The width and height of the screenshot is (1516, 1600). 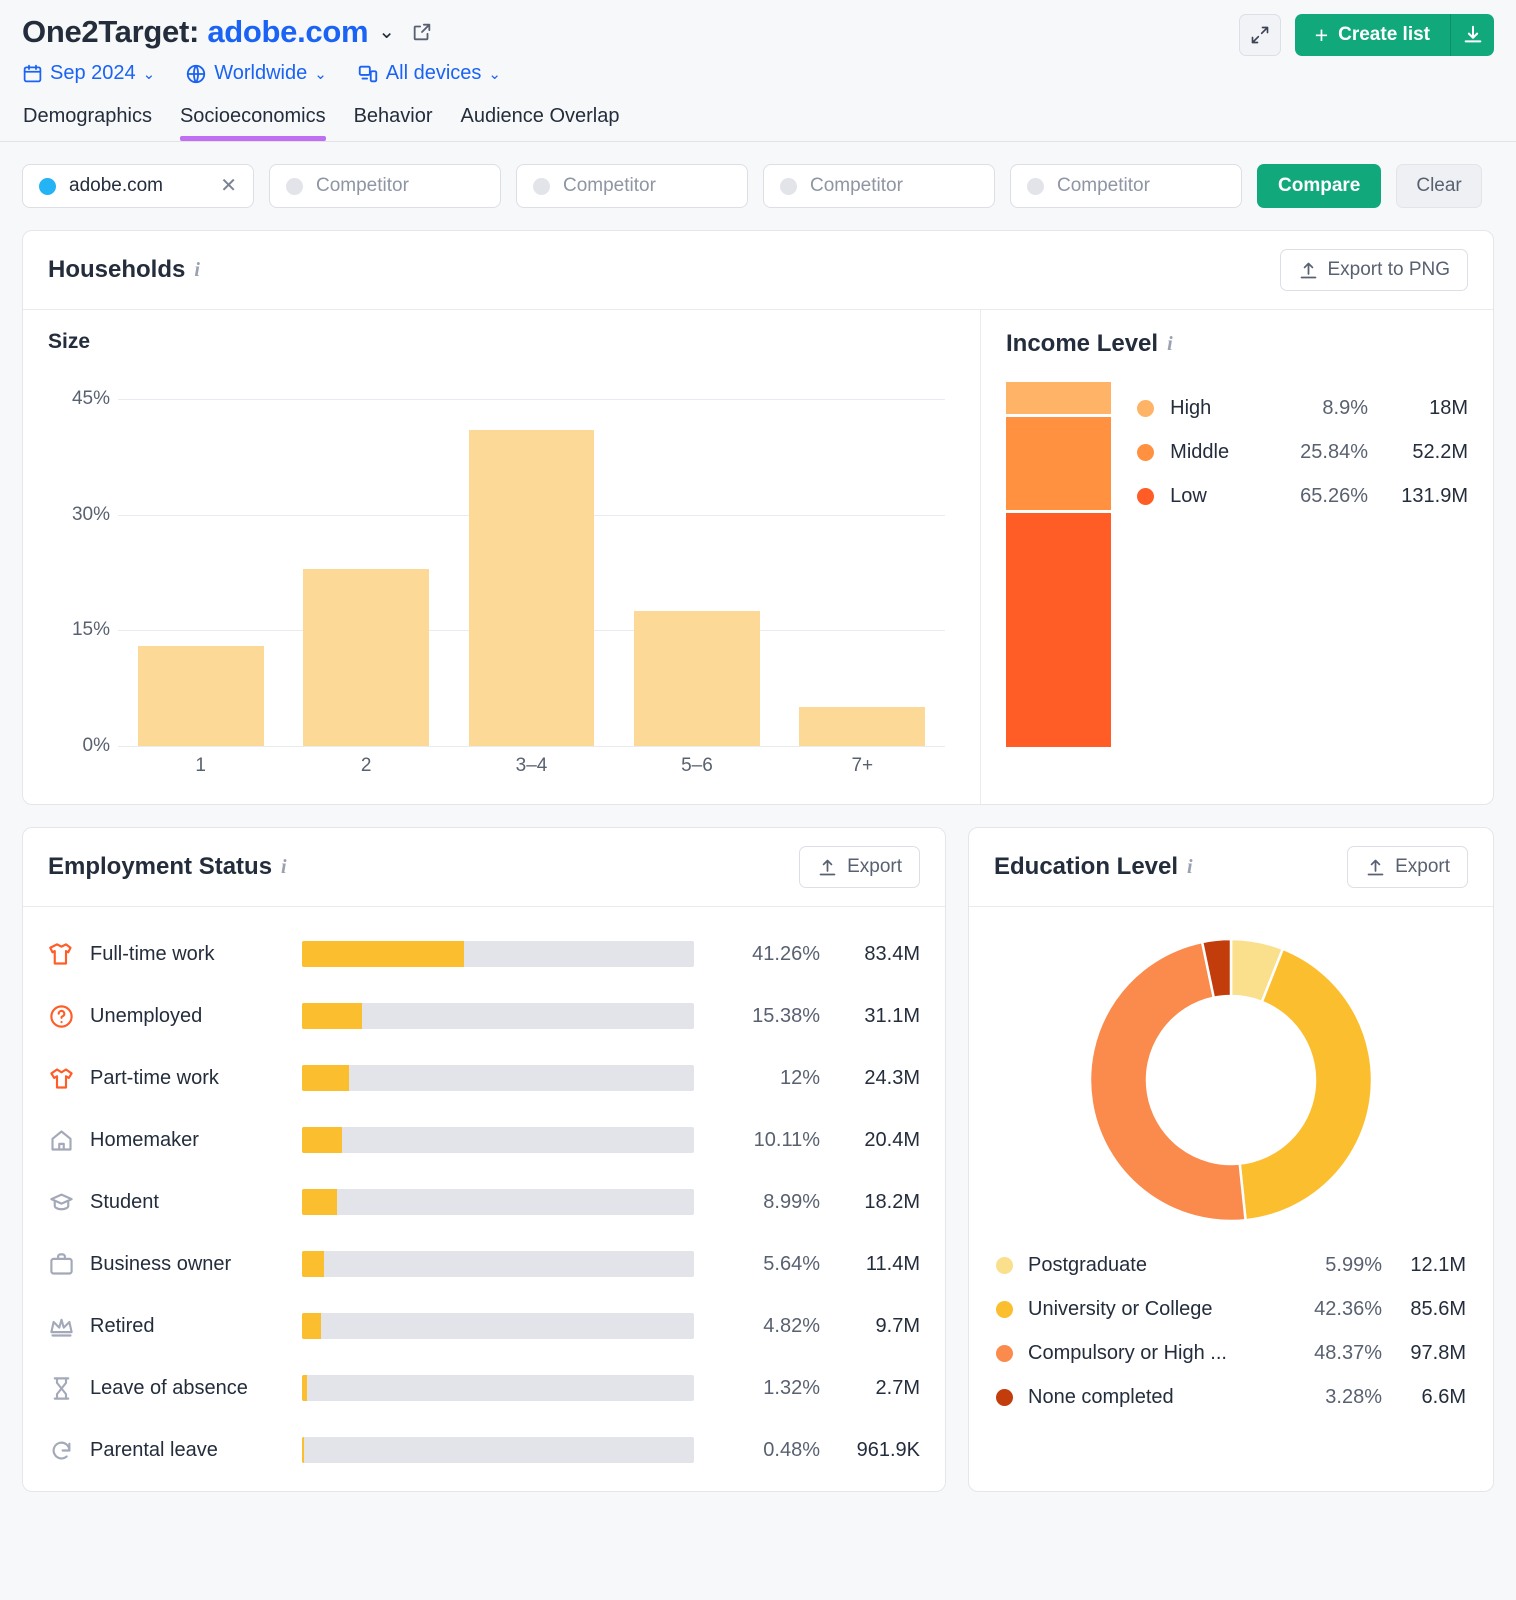 What do you see at coordinates (531, 765) in the screenshot?
I see `x-axis-tick-label: 3–4` at bounding box center [531, 765].